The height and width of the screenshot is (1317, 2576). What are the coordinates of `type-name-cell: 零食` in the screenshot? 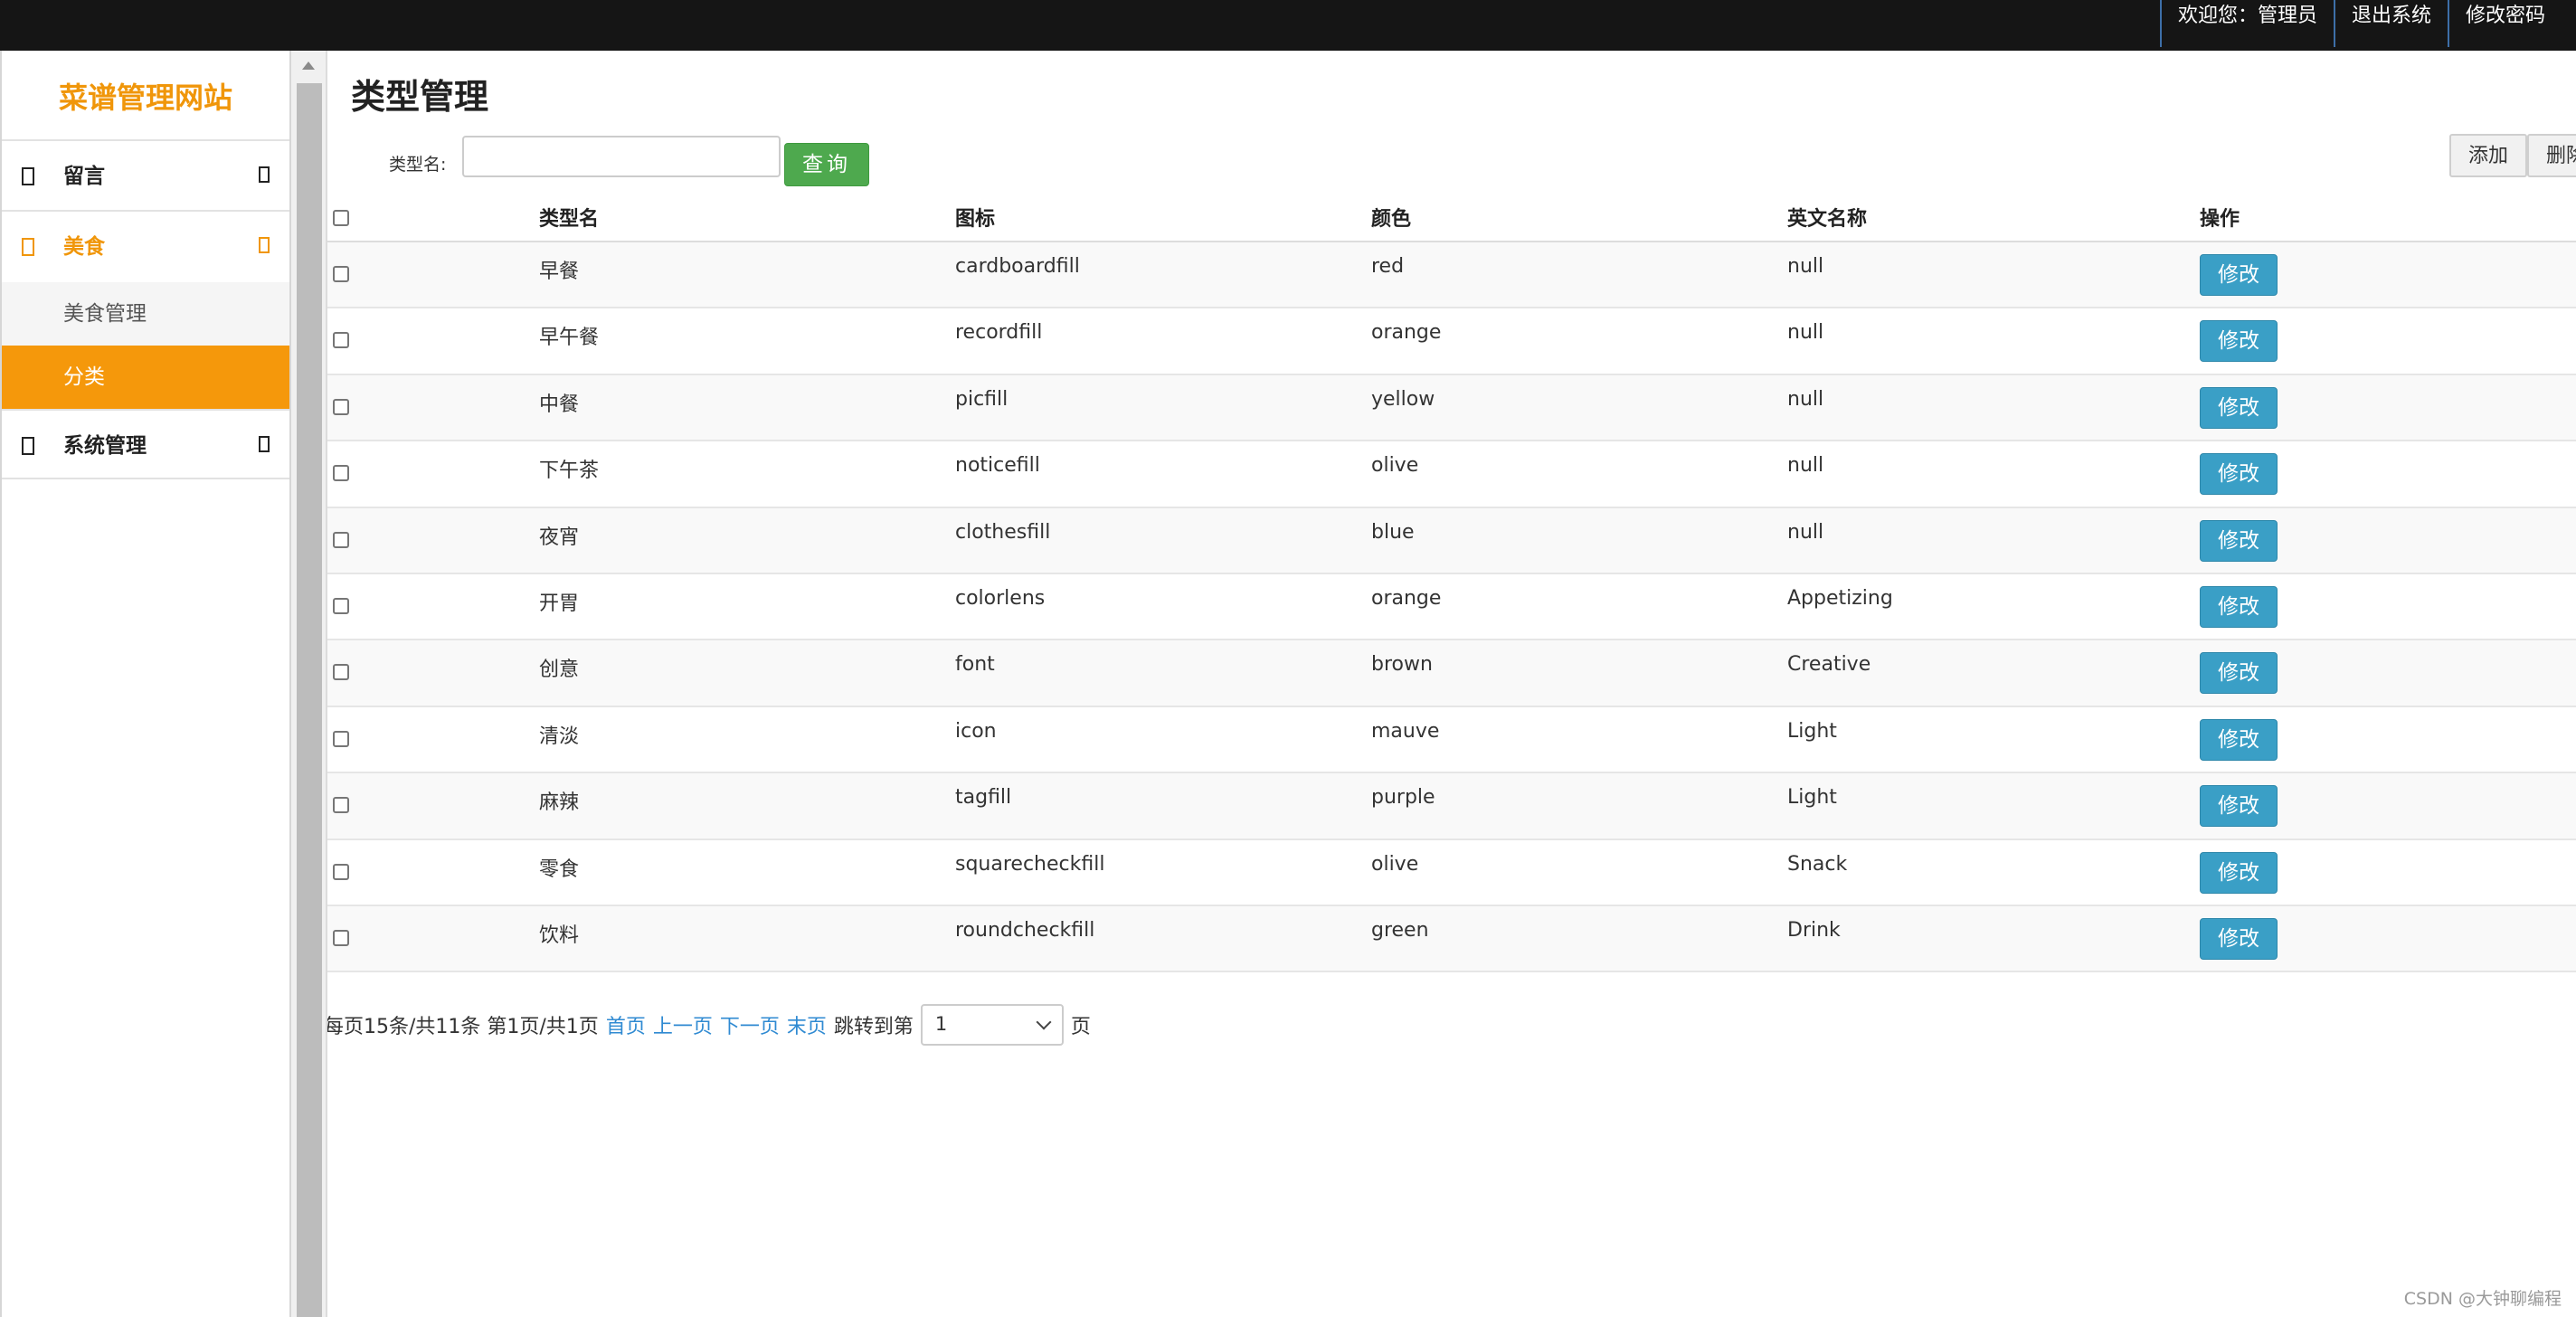 It's located at (559, 869).